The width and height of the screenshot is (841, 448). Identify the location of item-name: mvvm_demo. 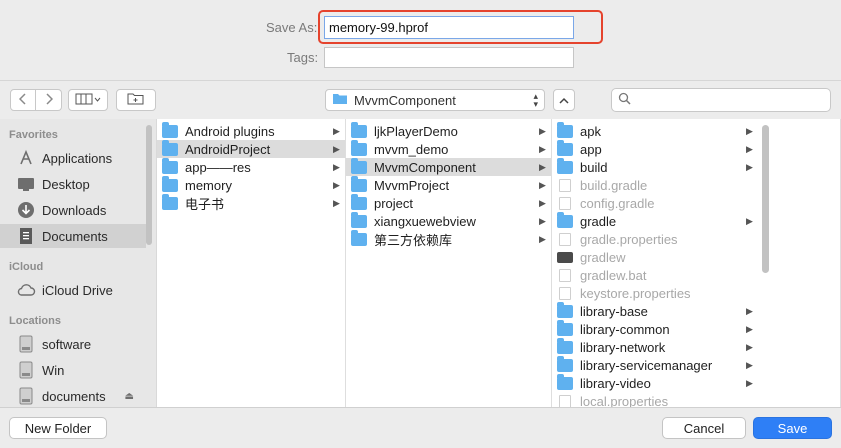
(411, 149).